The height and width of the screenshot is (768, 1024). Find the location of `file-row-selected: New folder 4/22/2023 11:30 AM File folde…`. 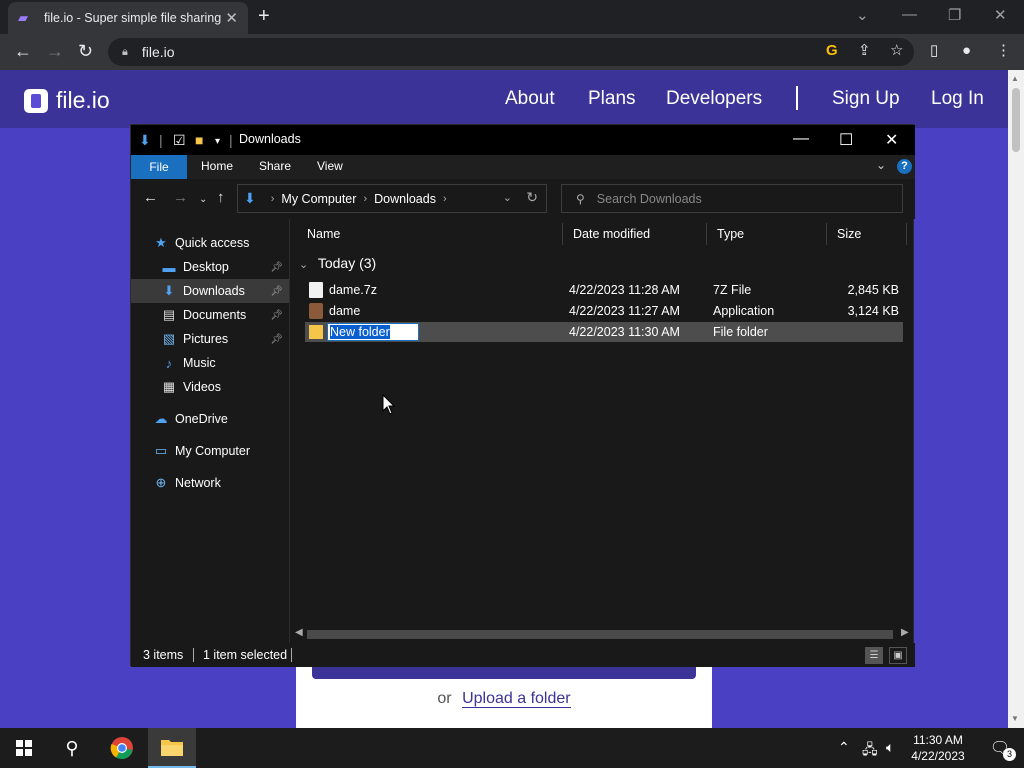

file-row-selected: New folder 4/22/2023 11:30 AM File folde… is located at coordinates (604, 332).